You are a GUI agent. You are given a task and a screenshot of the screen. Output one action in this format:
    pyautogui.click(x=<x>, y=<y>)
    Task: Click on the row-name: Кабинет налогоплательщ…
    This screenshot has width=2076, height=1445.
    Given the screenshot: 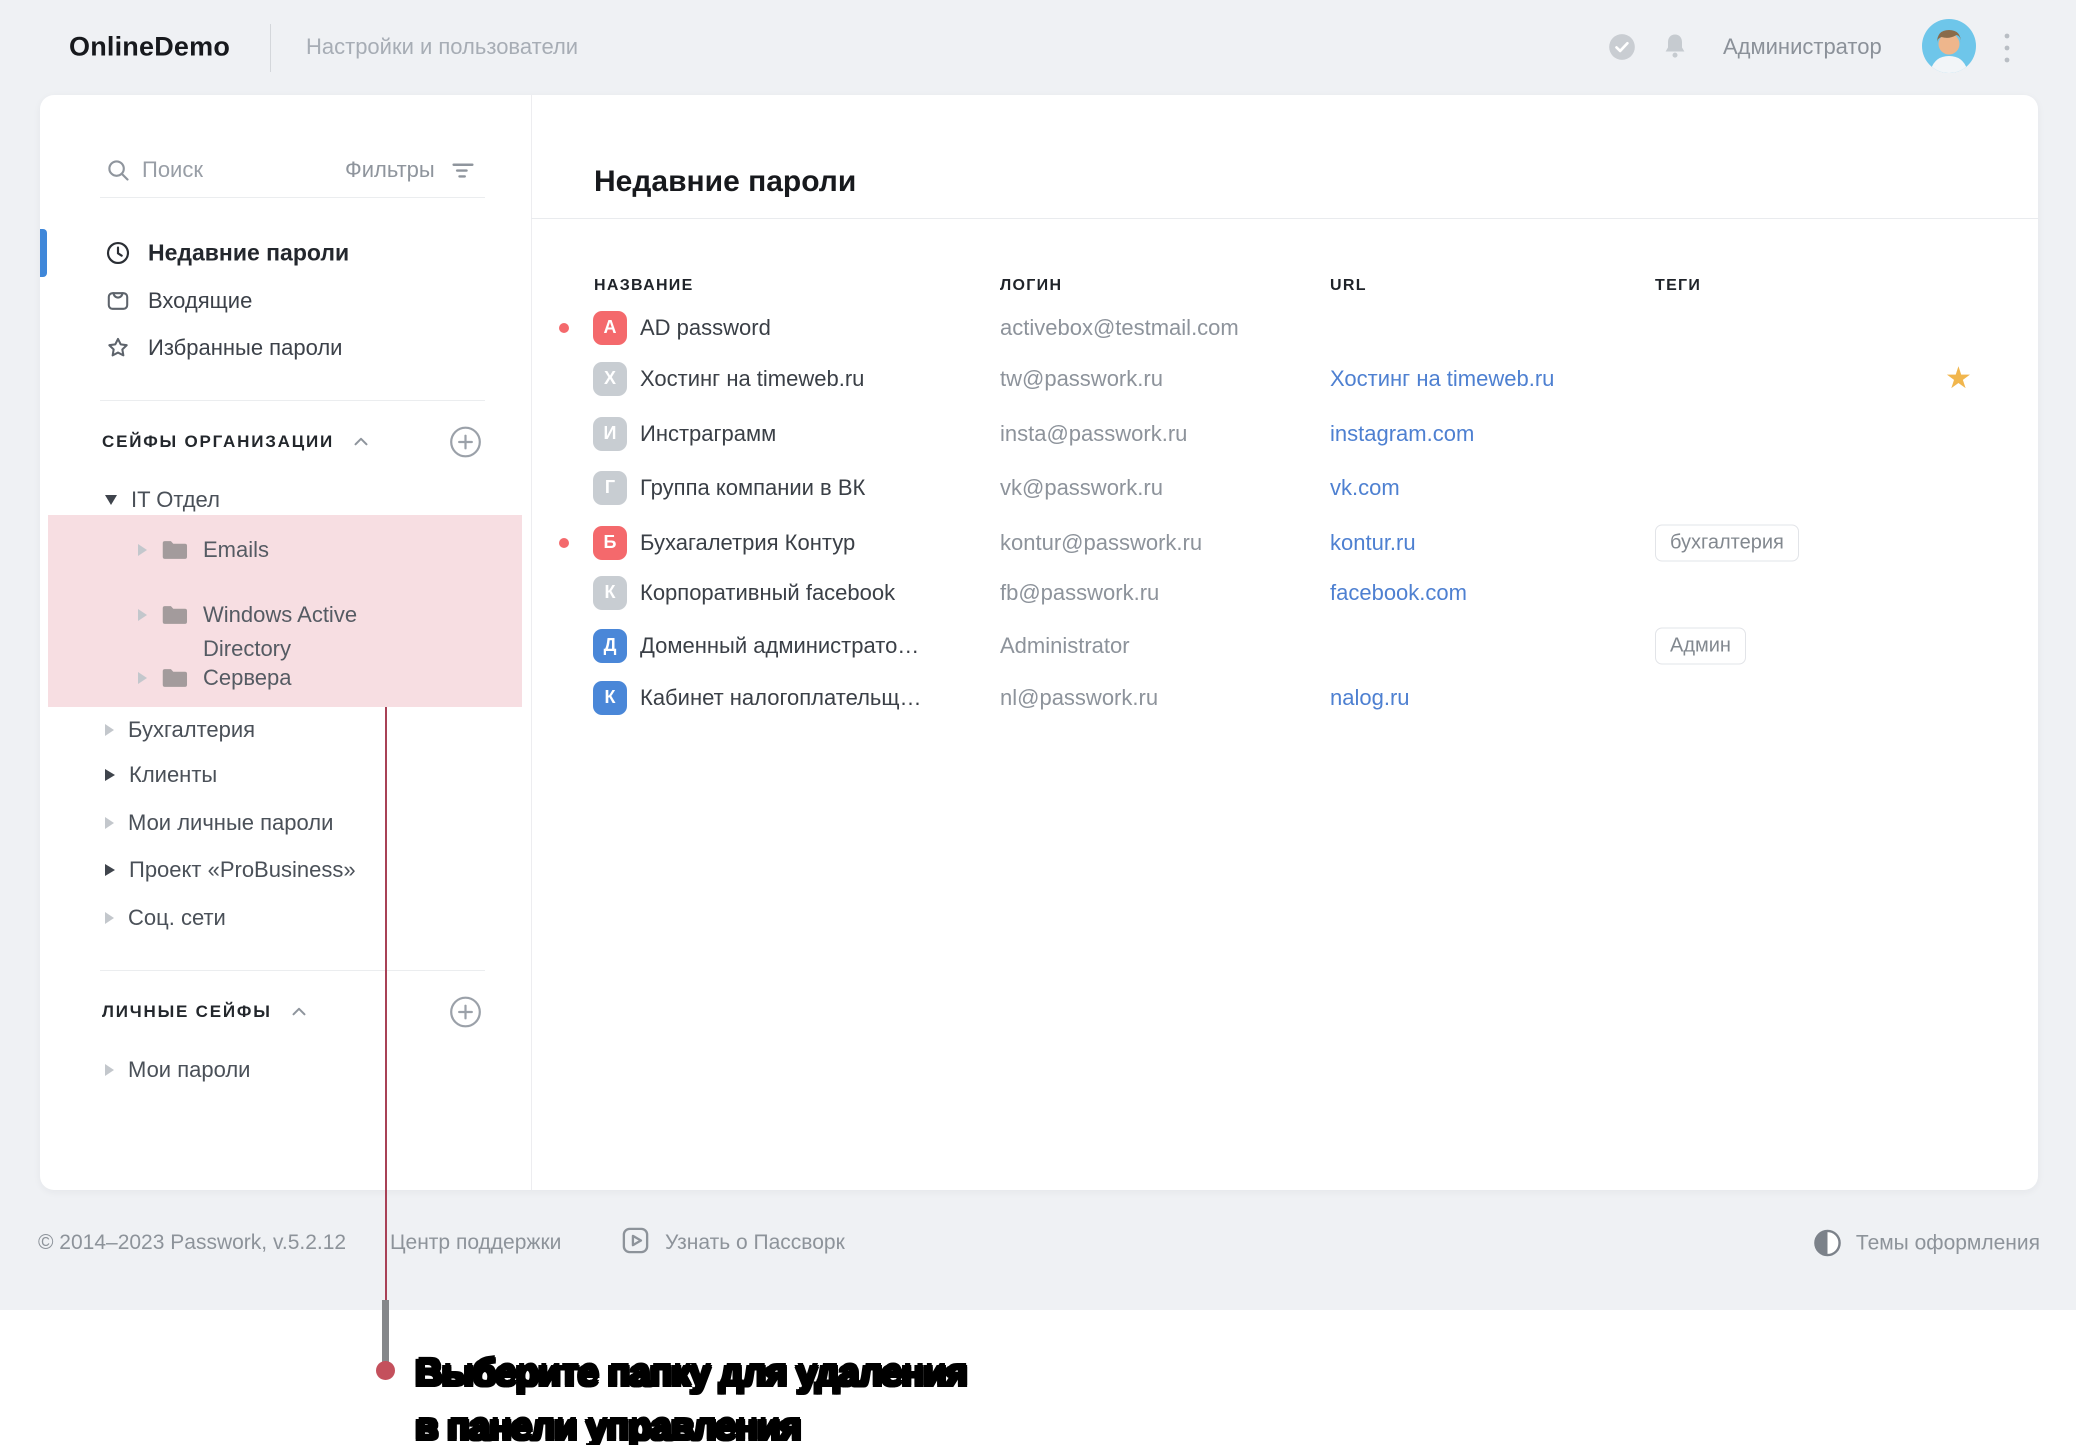 What is the action you would take?
    pyautogui.click(x=781, y=698)
    